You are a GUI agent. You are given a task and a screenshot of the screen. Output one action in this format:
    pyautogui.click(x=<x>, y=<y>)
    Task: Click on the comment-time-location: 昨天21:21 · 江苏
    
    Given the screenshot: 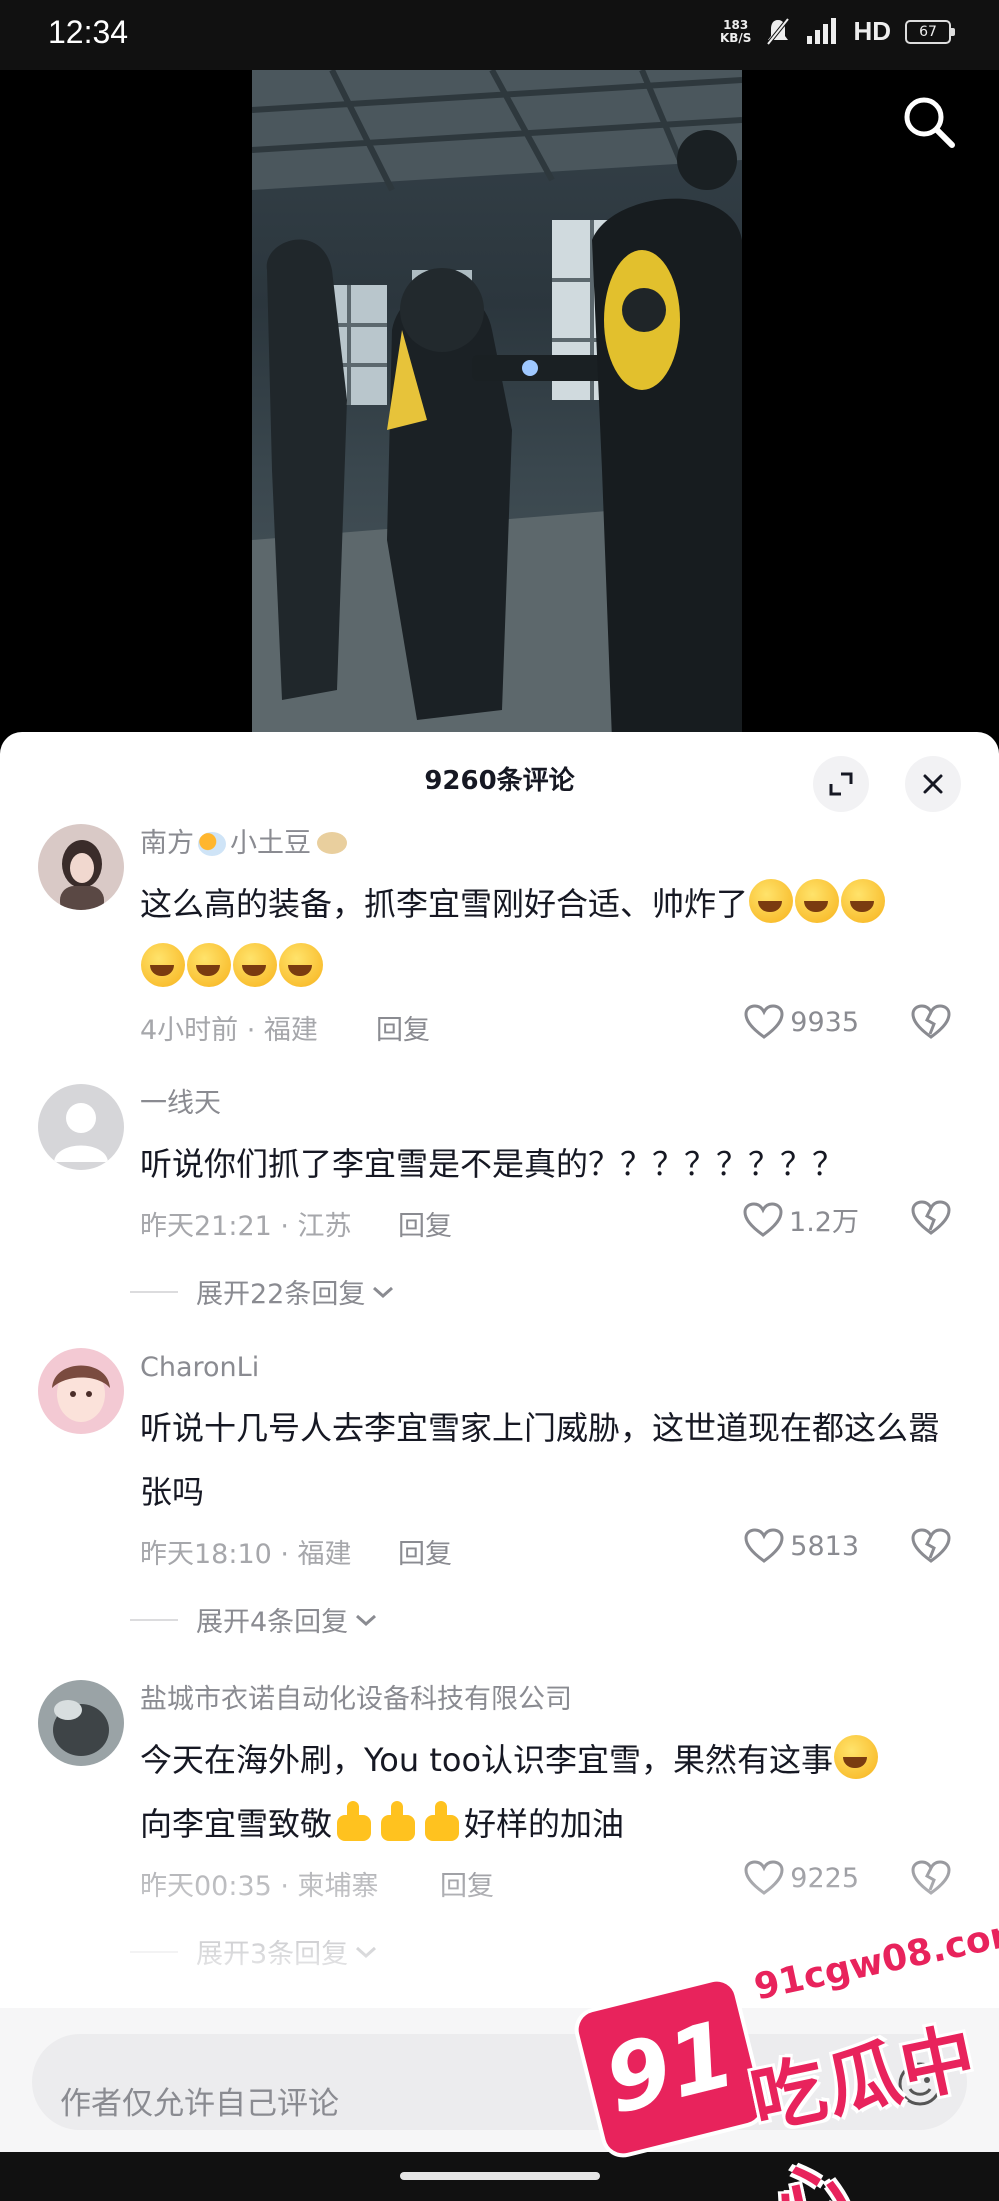 What is the action you would take?
    pyautogui.click(x=246, y=1226)
    